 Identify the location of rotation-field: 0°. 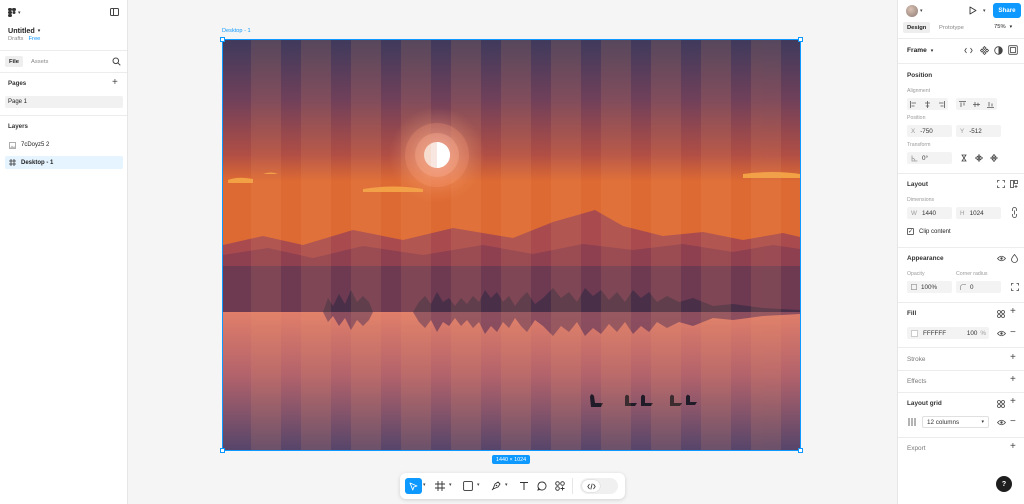
(929, 158).